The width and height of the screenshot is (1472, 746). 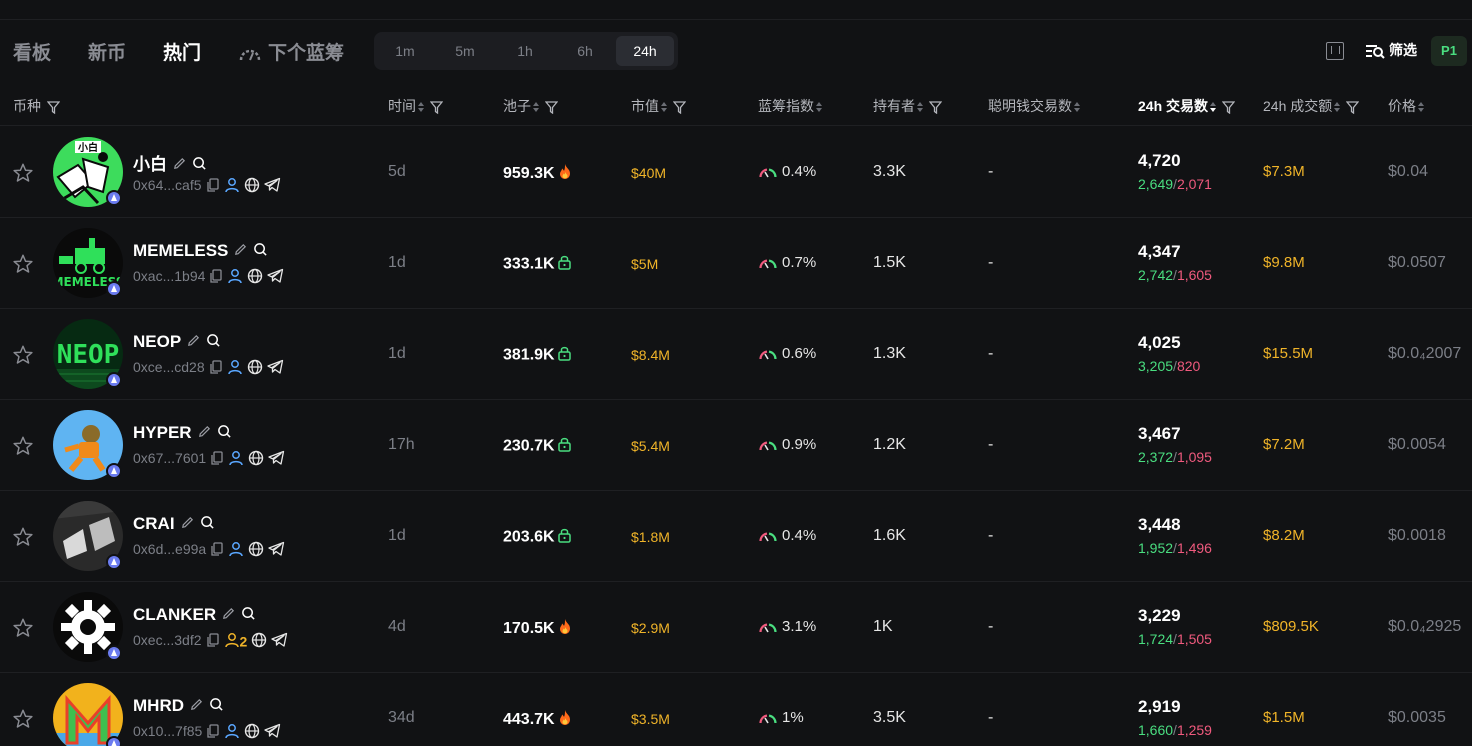 What do you see at coordinates (770, 626) in the screenshot?
I see `bluechip-gauge-icon` at bounding box center [770, 626].